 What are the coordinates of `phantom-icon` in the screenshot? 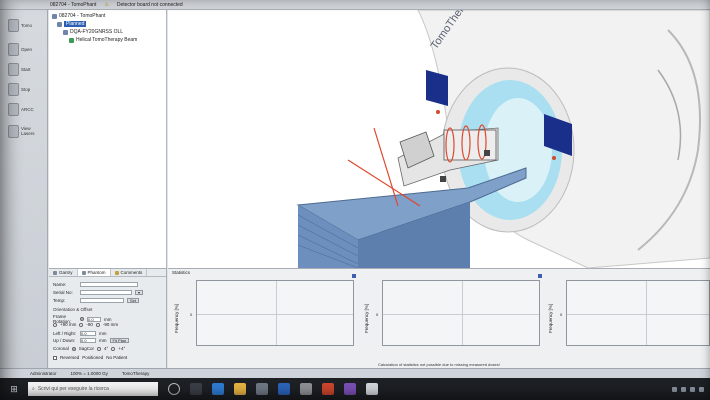 It's located at (83, 272).